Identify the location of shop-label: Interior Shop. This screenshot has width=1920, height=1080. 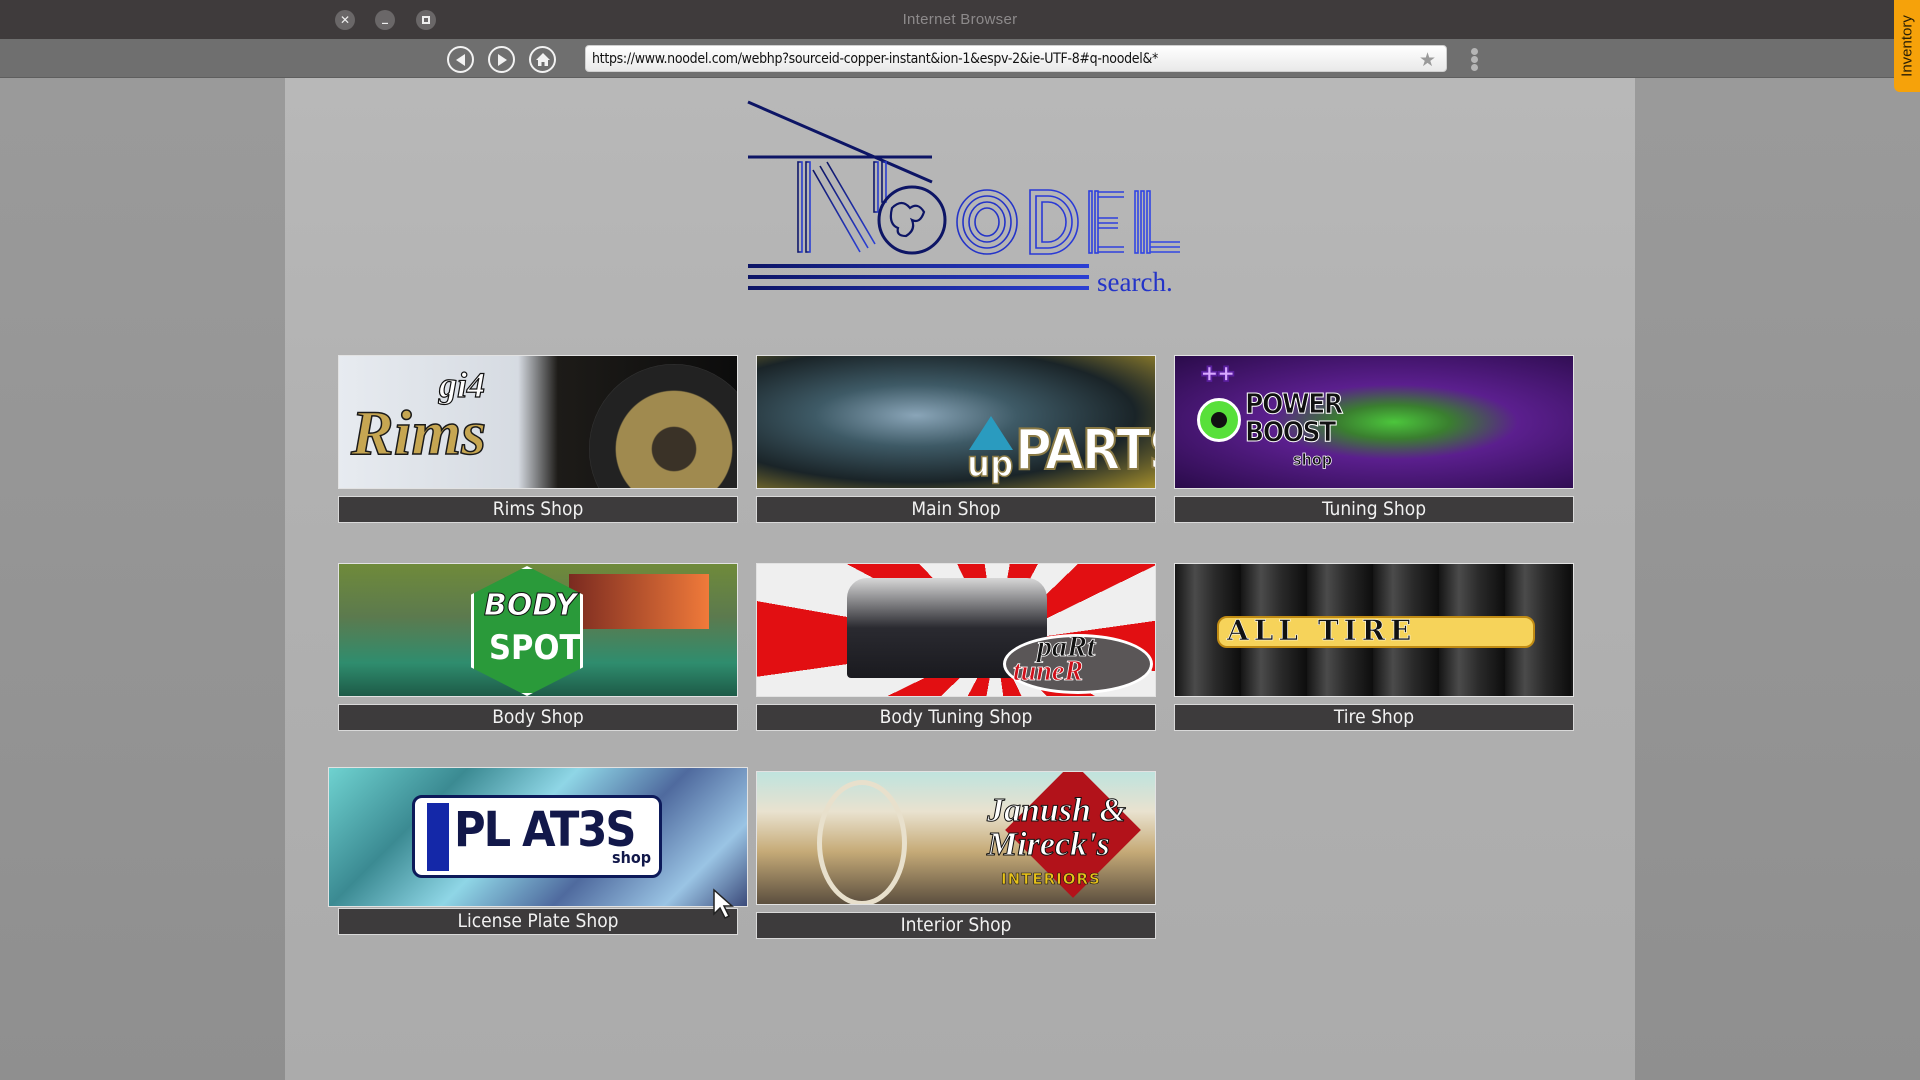
(956, 925).